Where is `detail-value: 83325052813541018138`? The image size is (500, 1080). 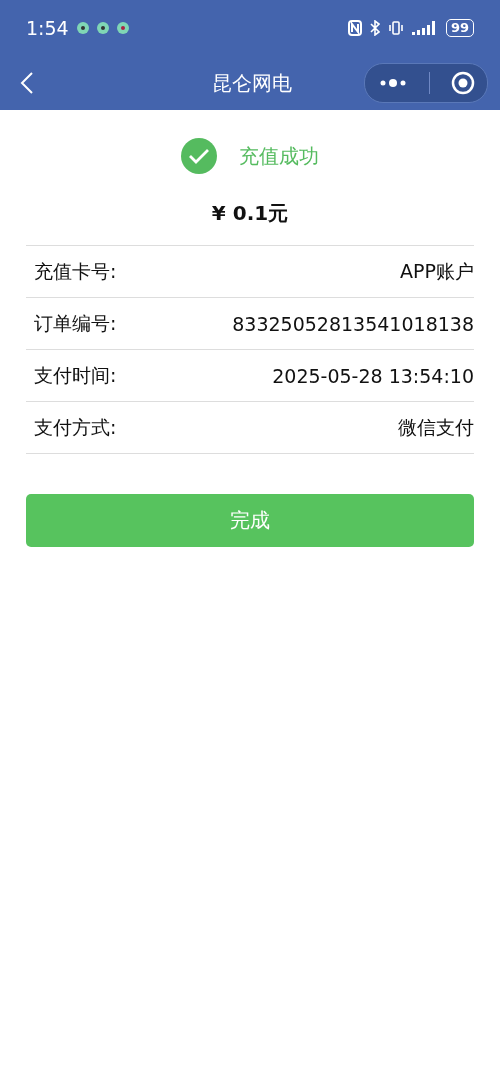
detail-value: 83325052813541018138 is located at coordinates (353, 323).